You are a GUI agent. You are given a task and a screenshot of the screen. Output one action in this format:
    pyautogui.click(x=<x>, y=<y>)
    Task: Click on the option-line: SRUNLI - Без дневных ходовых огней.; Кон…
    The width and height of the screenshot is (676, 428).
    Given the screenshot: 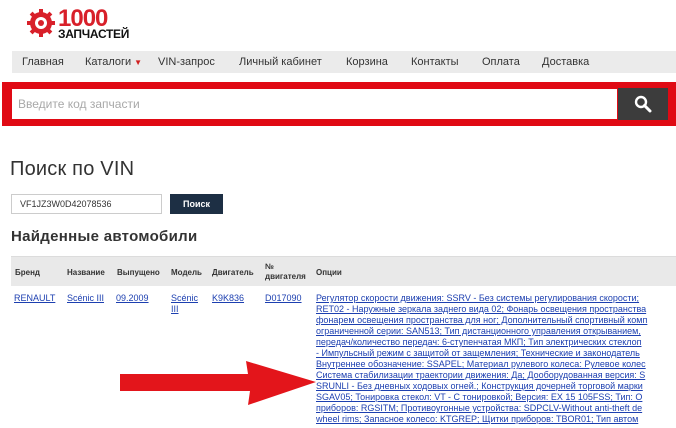 What is the action you would take?
    pyautogui.click(x=479, y=386)
    